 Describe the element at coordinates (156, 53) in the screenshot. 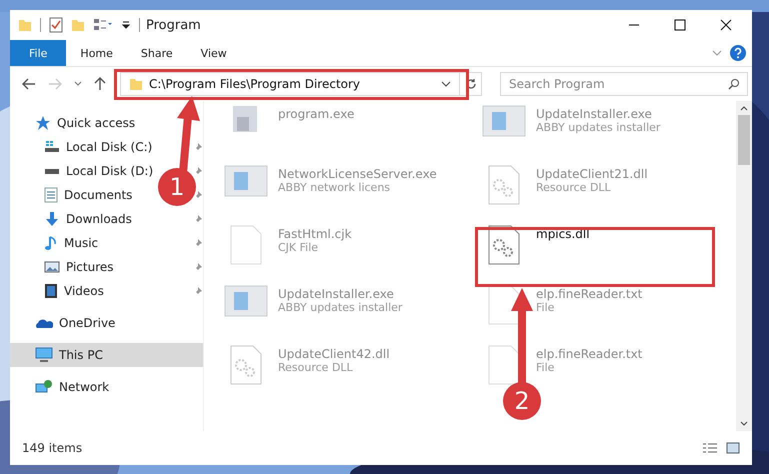

I see `ribbon-tab: Share` at that location.